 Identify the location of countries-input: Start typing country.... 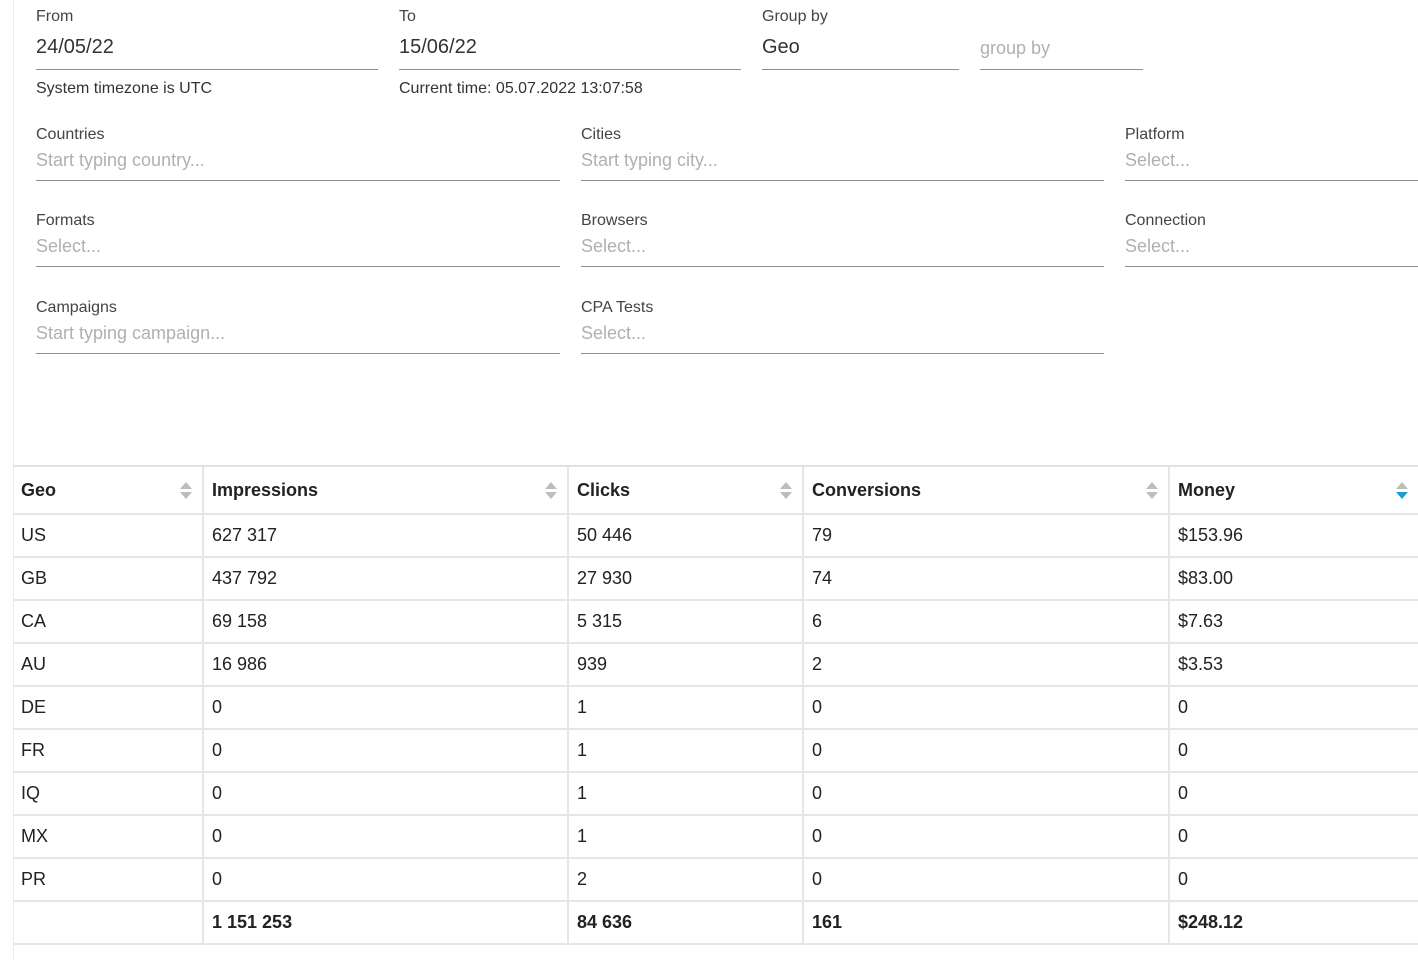
(120, 160).